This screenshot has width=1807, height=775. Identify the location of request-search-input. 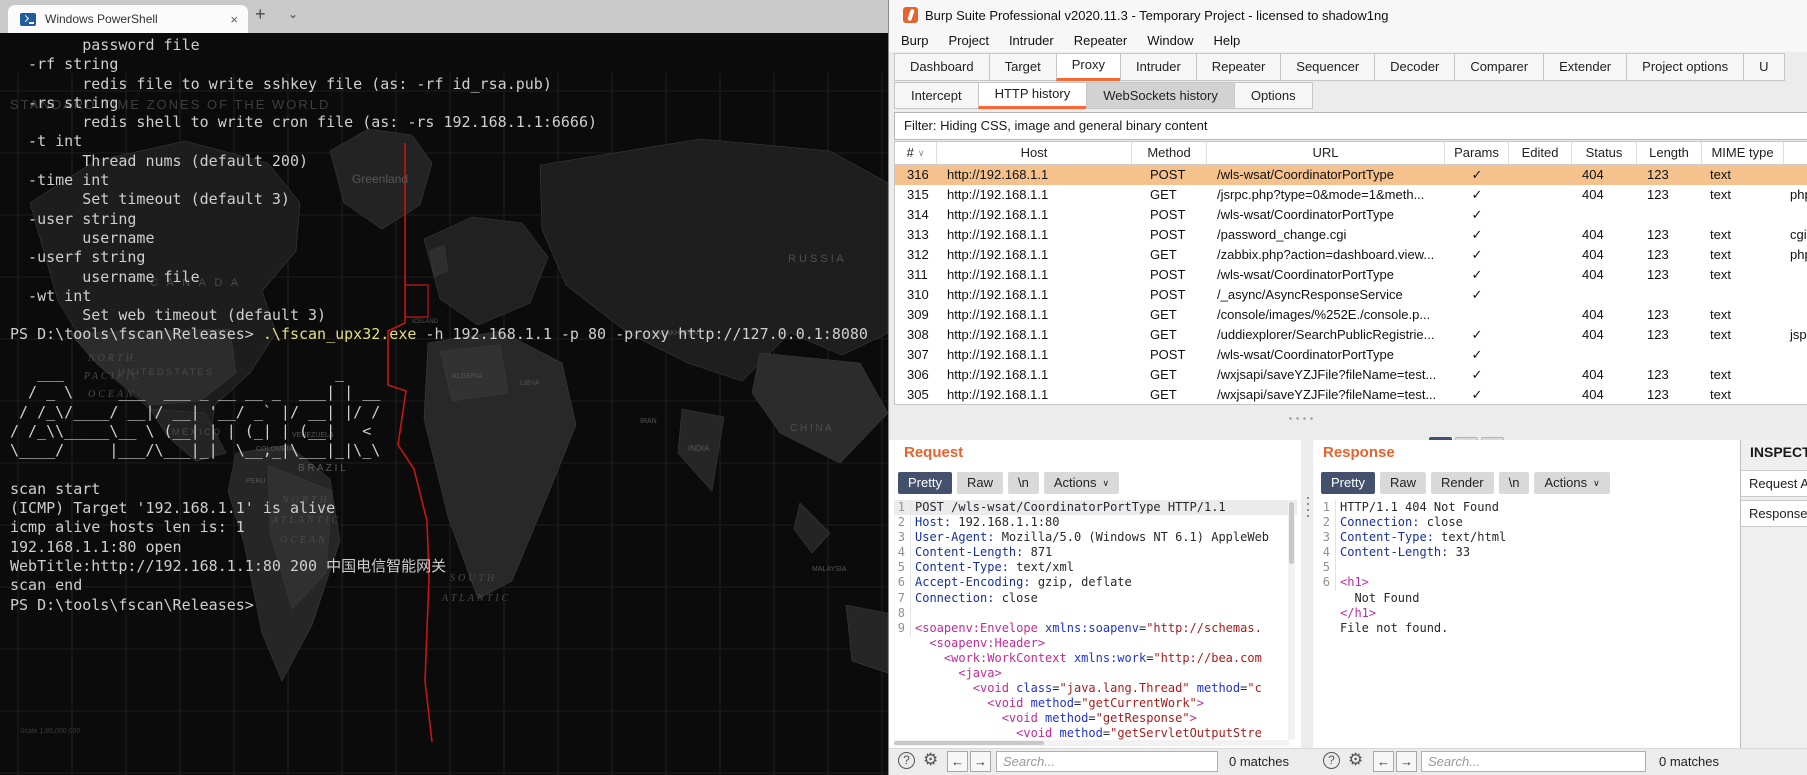
(1107, 761).